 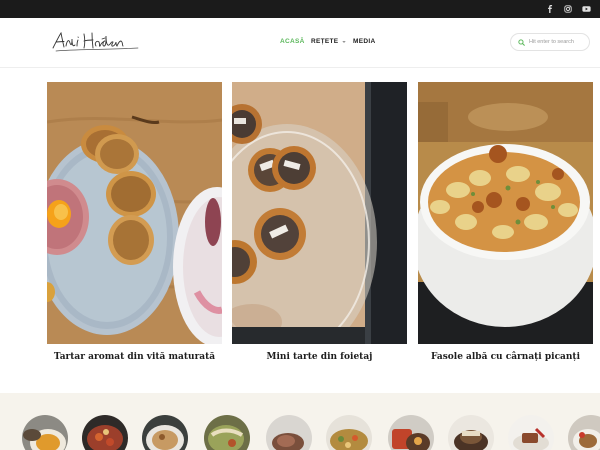 I want to click on search-box, so click(x=550, y=42).